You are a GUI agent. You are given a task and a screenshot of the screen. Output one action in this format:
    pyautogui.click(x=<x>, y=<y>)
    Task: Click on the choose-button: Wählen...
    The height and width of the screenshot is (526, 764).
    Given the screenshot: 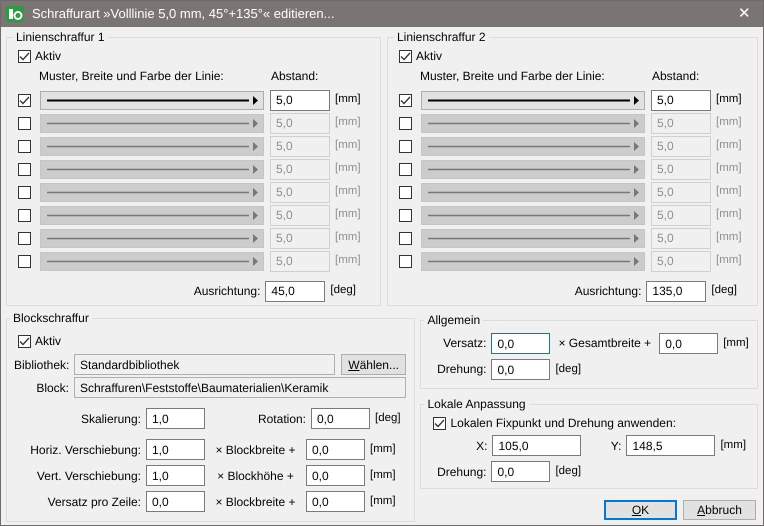 What is the action you would take?
    pyautogui.click(x=373, y=365)
    